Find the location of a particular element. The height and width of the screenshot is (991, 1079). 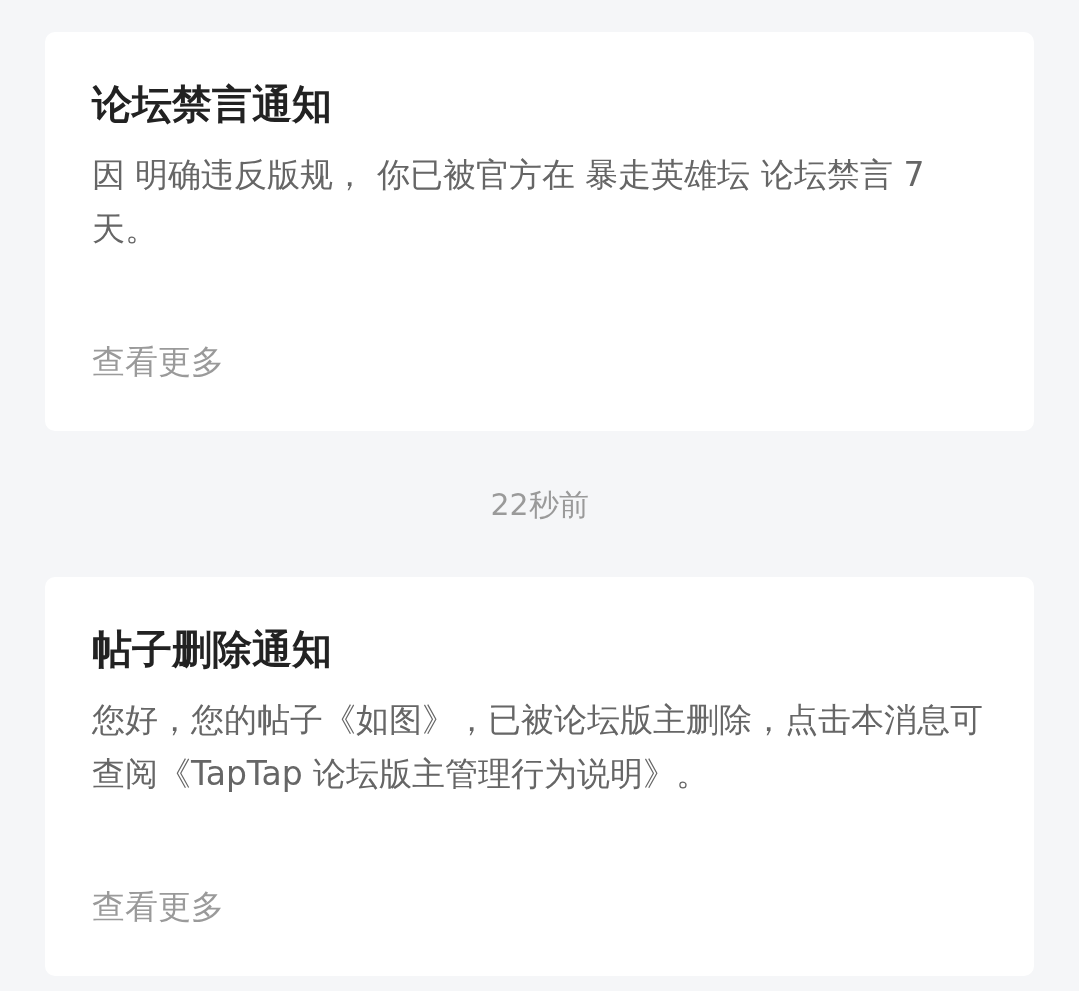

timestamp: 22秒前 is located at coordinates (539, 504).